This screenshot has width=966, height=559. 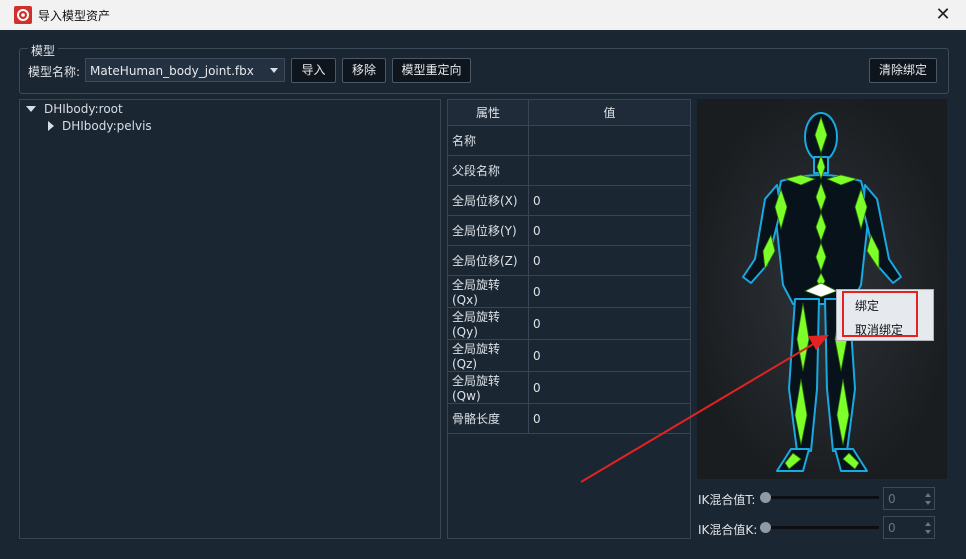 What do you see at coordinates (483, 15) in the screenshot?
I see `title-bar: 导入模型资产 ✕` at bounding box center [483, 15].